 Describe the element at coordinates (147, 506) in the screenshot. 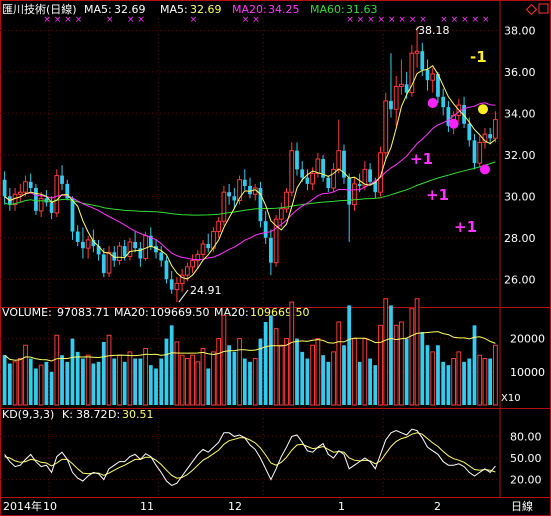

I see `footer-month-nov: 11` at that location.